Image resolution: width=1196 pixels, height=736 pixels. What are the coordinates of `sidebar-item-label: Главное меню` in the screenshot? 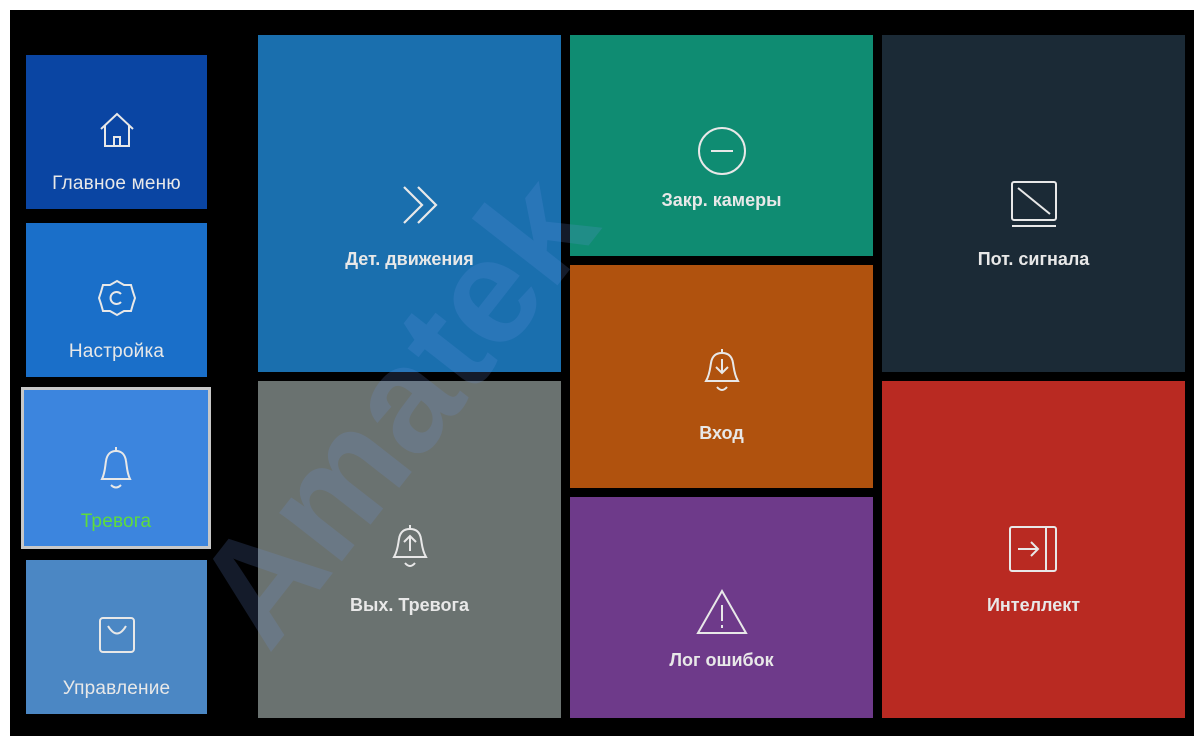 It's located at (116, 183).